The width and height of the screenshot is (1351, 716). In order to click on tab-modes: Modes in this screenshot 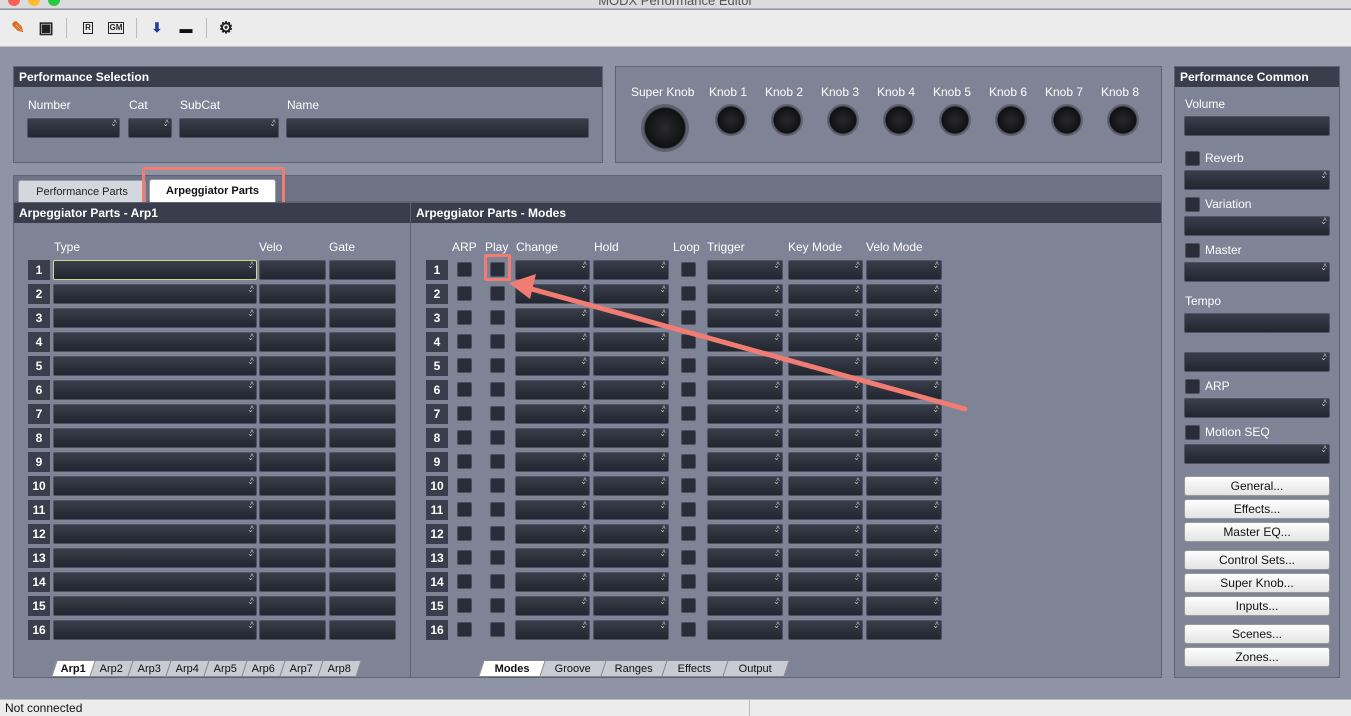, I will do `click(512, 668)`.